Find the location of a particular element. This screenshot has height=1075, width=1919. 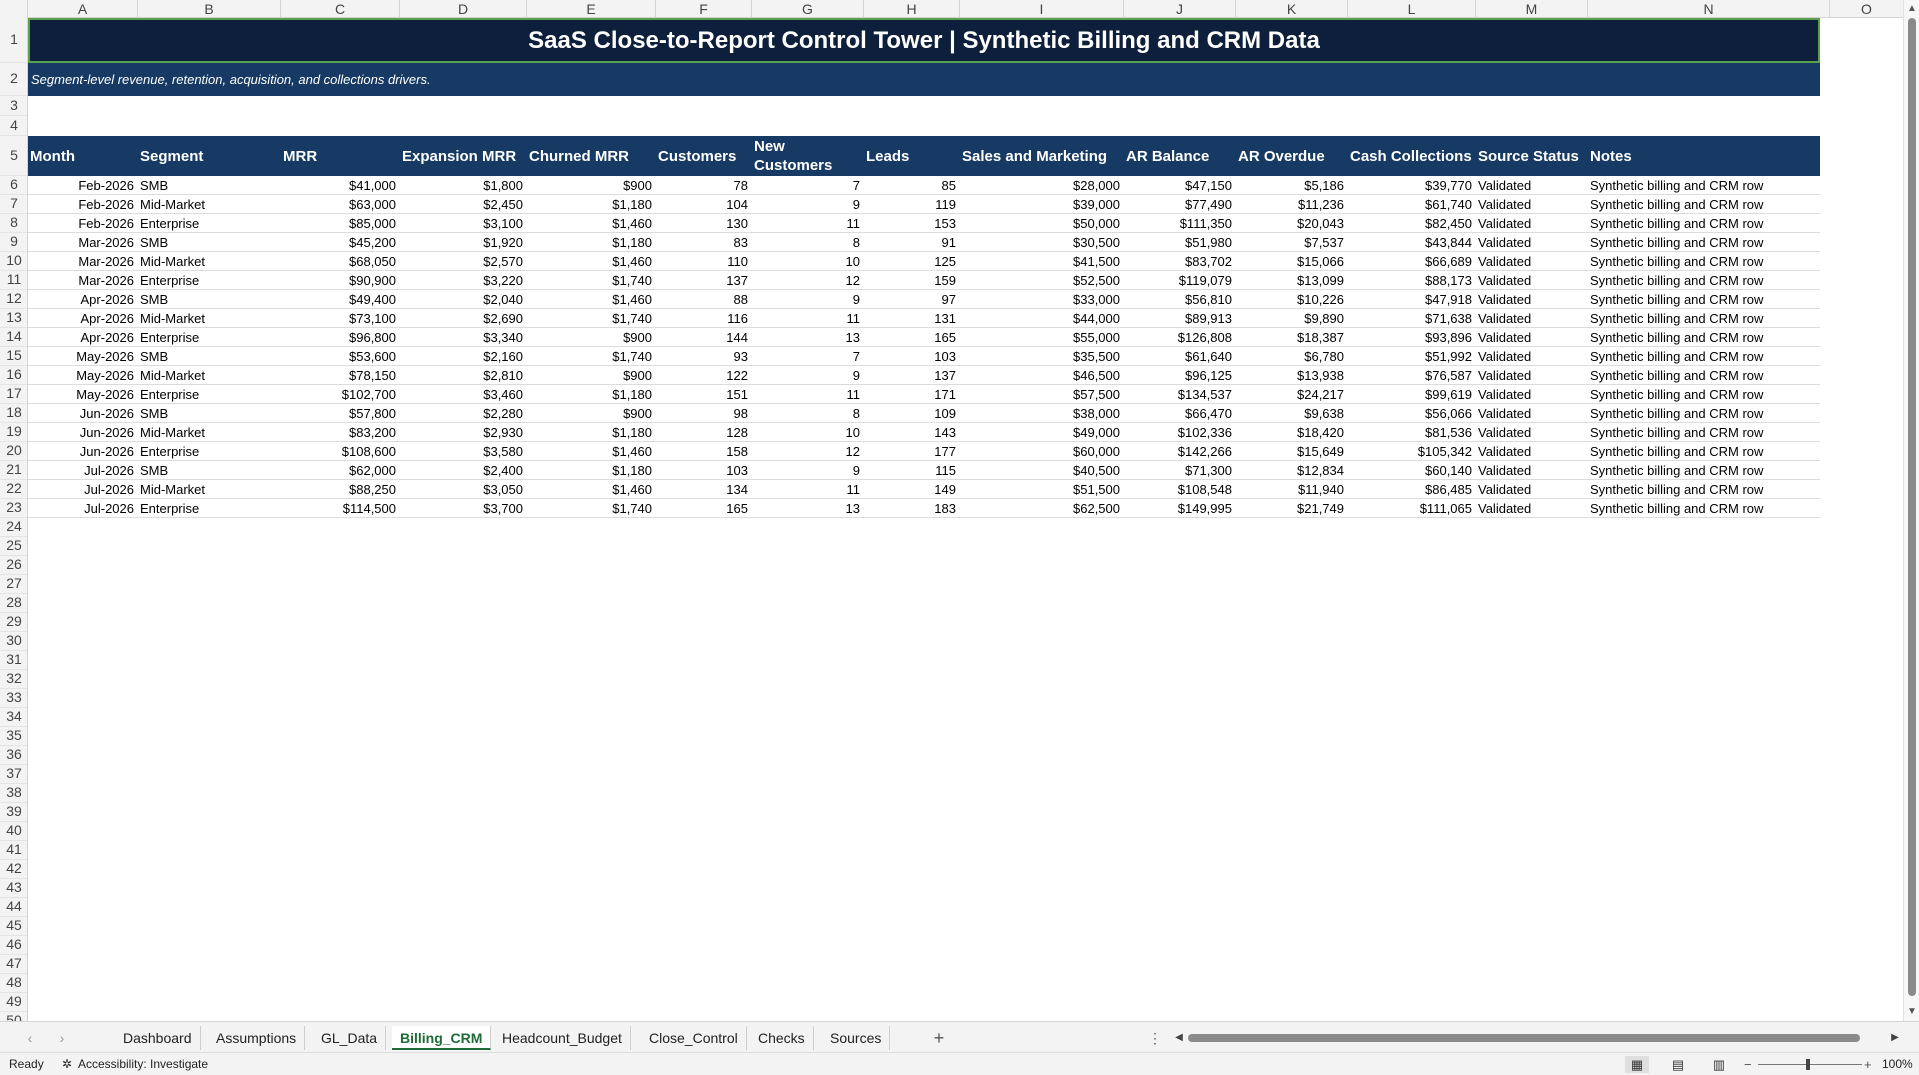

table-cell: $77,490 is located at coordinates (1180, 204).